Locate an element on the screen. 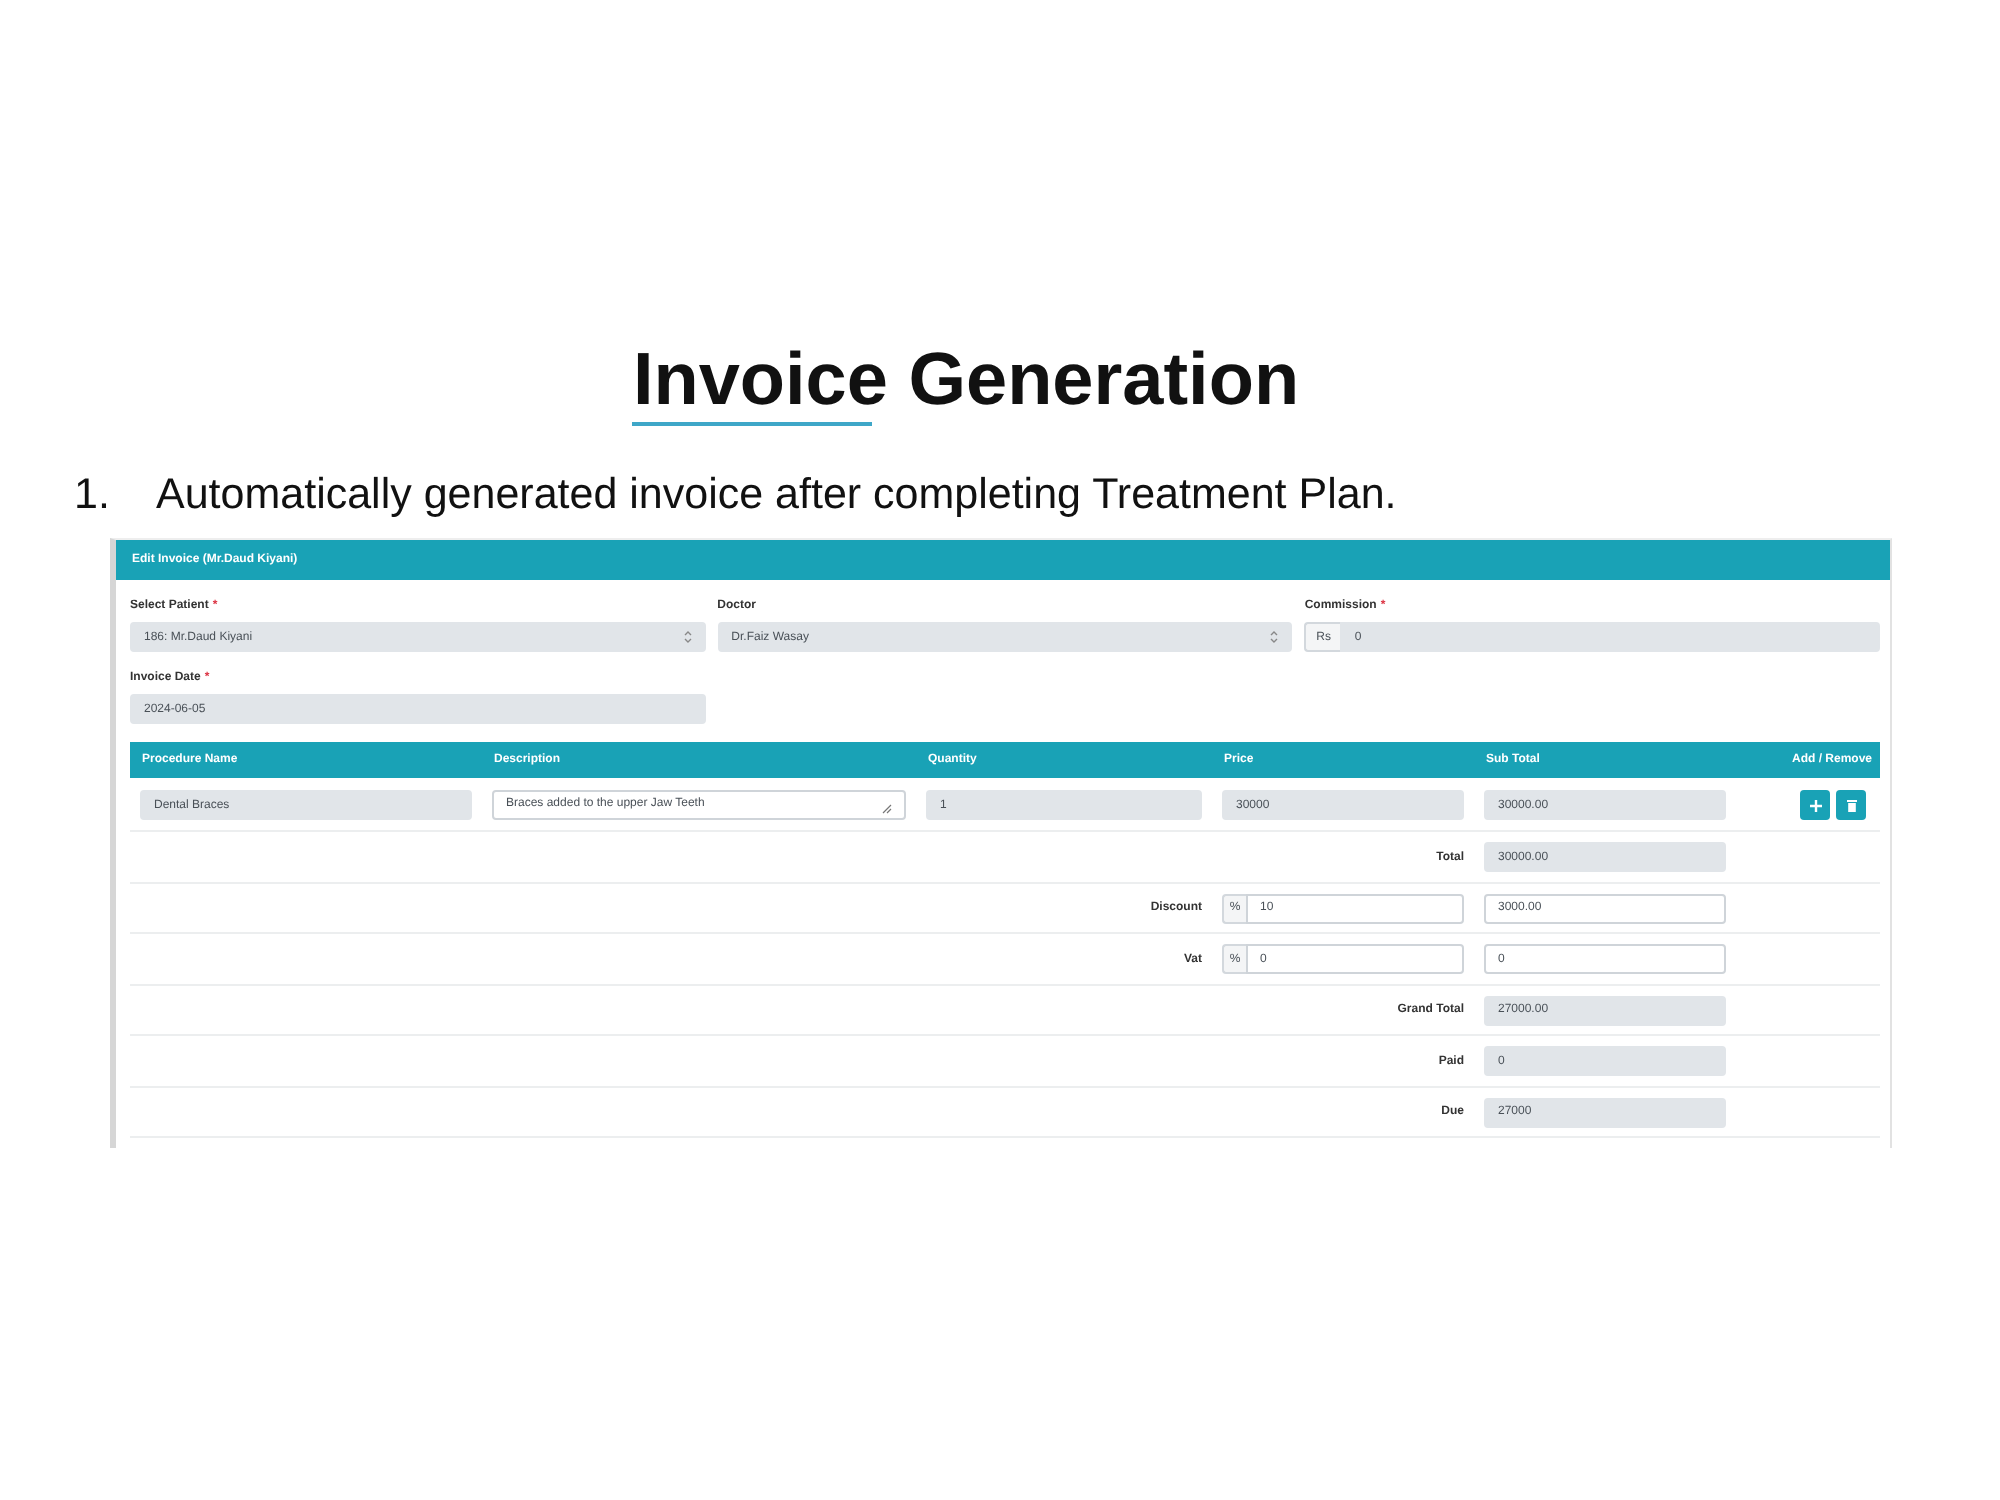 This screenshot has width=2000, height=1500. list-number: 1. is located at coordinates (92, 494).